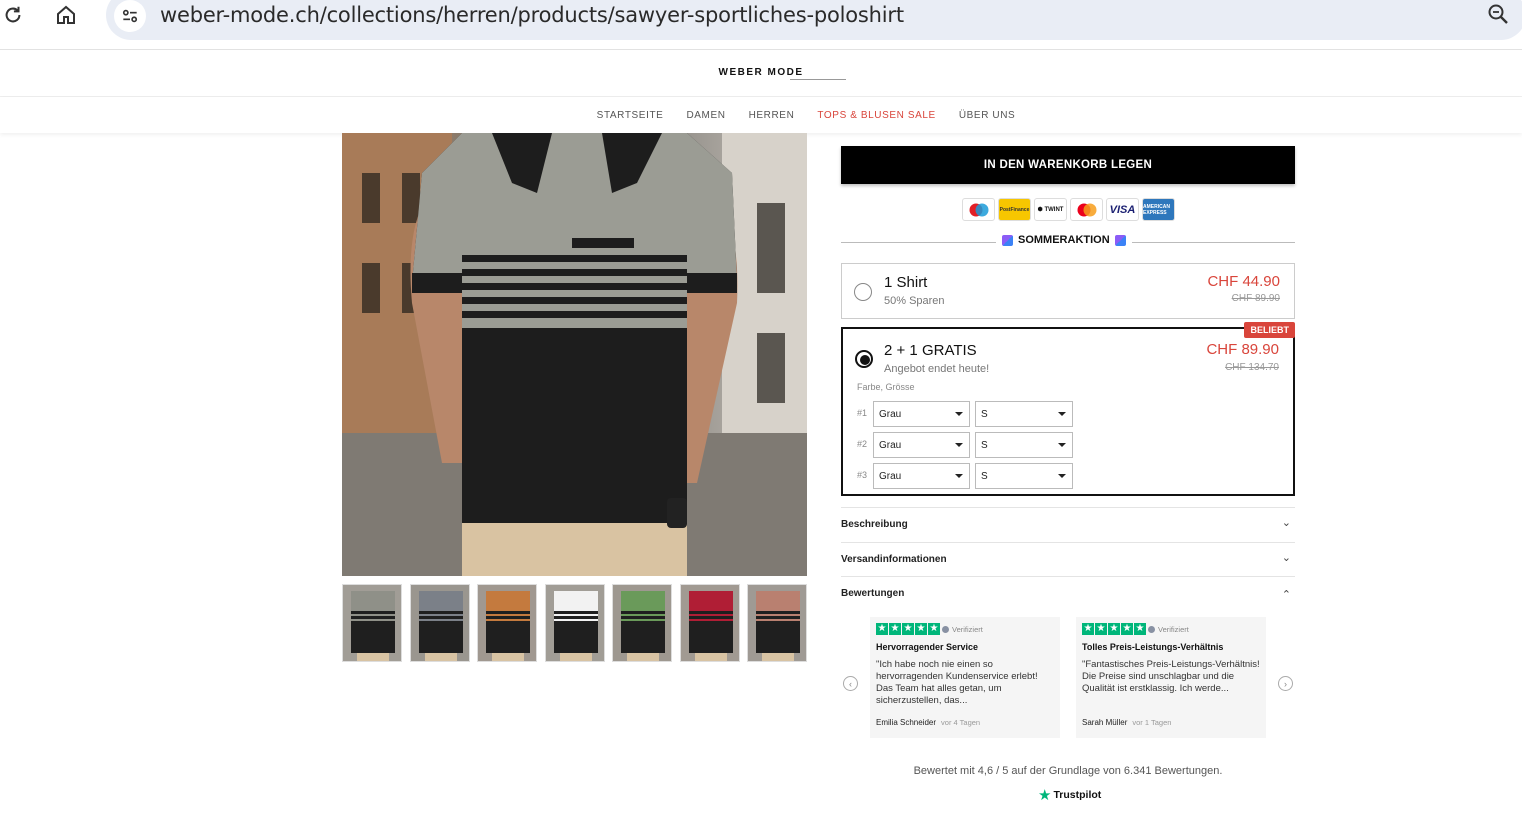  What do you see at coordinates (874, 524) in the screenshot?
I see `accordion-label: Beschreibung` at bounding box center [874, 524].